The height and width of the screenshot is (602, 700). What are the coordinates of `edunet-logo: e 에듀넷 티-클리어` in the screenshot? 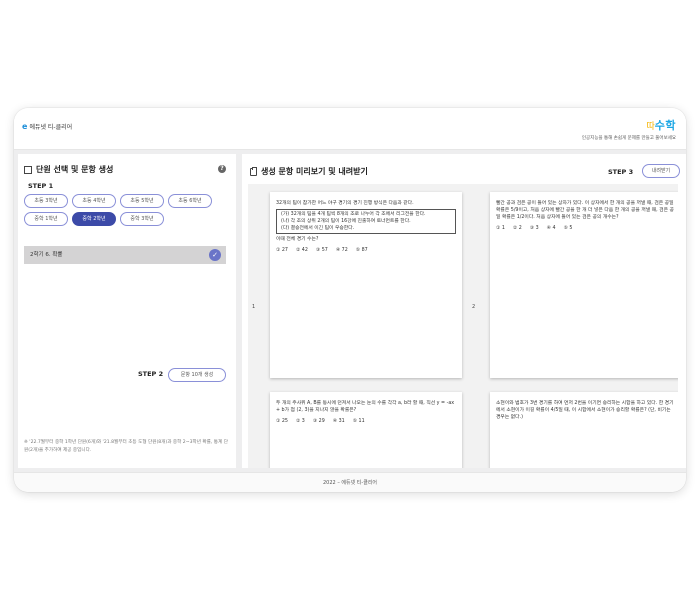 It's located at (47, 126).